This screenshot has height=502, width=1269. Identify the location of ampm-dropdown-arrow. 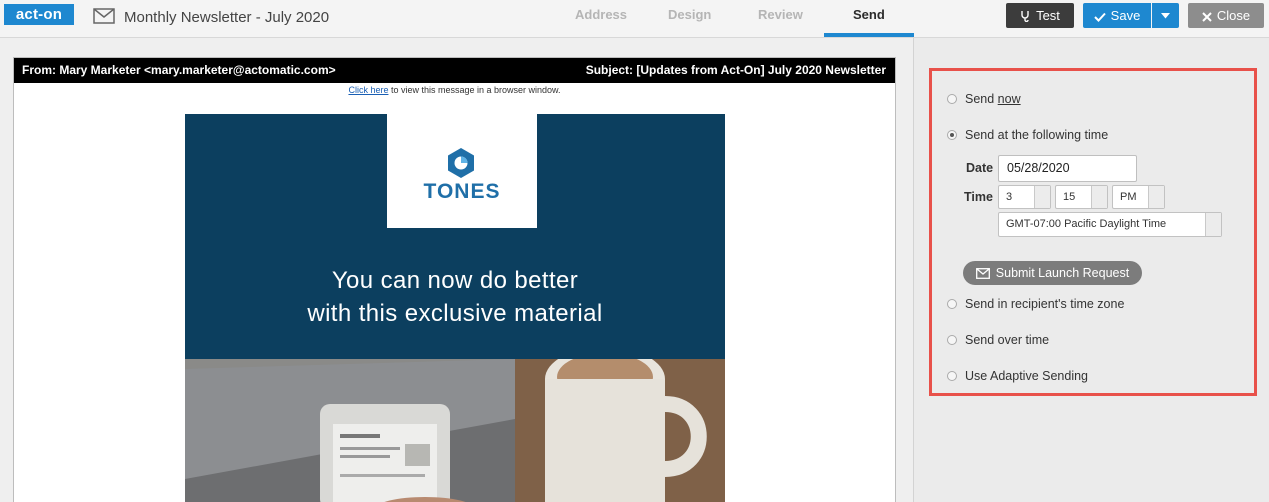
(1156, 197).